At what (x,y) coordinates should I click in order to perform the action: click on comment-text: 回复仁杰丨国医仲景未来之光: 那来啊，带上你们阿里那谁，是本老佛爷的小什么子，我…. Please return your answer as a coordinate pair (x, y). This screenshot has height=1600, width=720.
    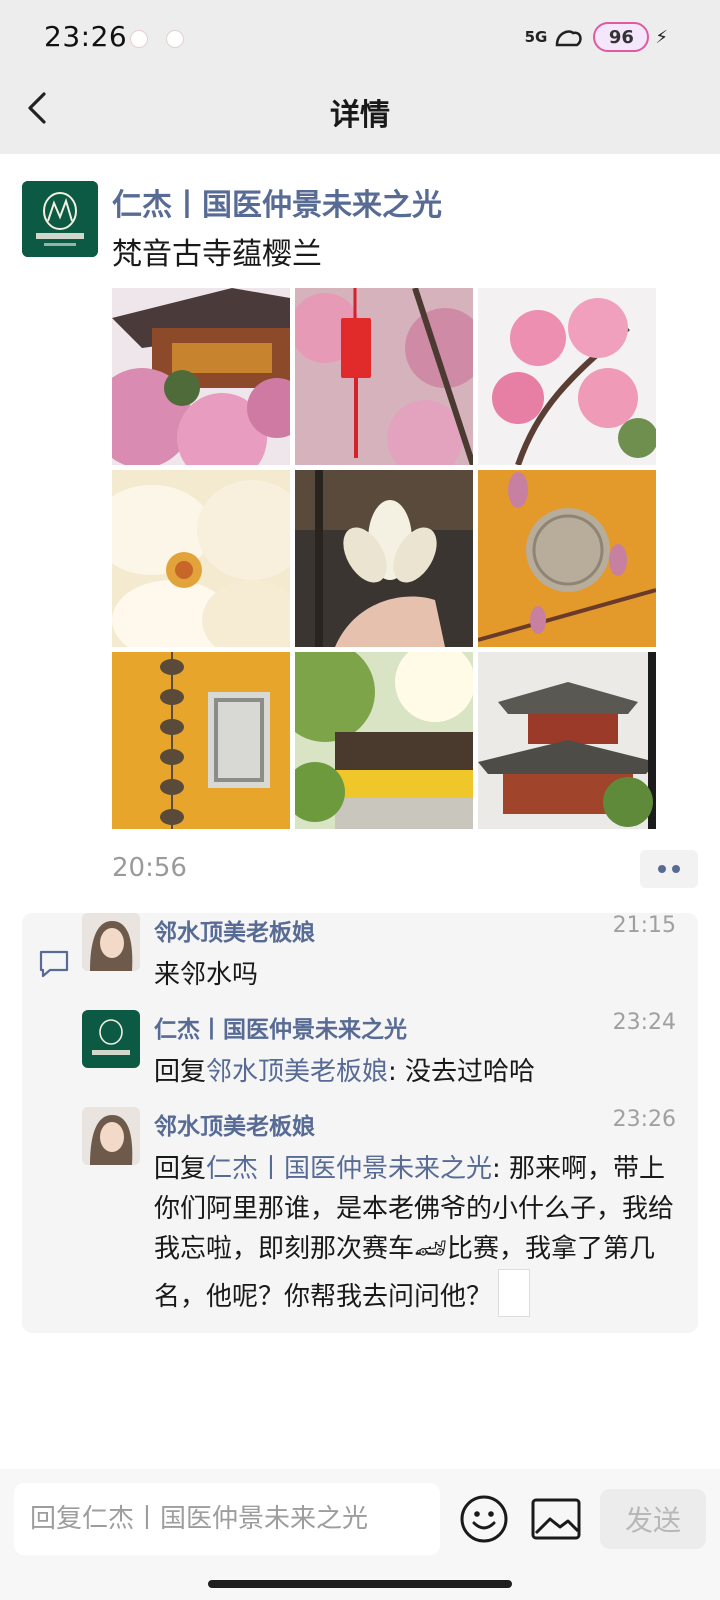
    Looking at the image, I should click on (419, 1233).